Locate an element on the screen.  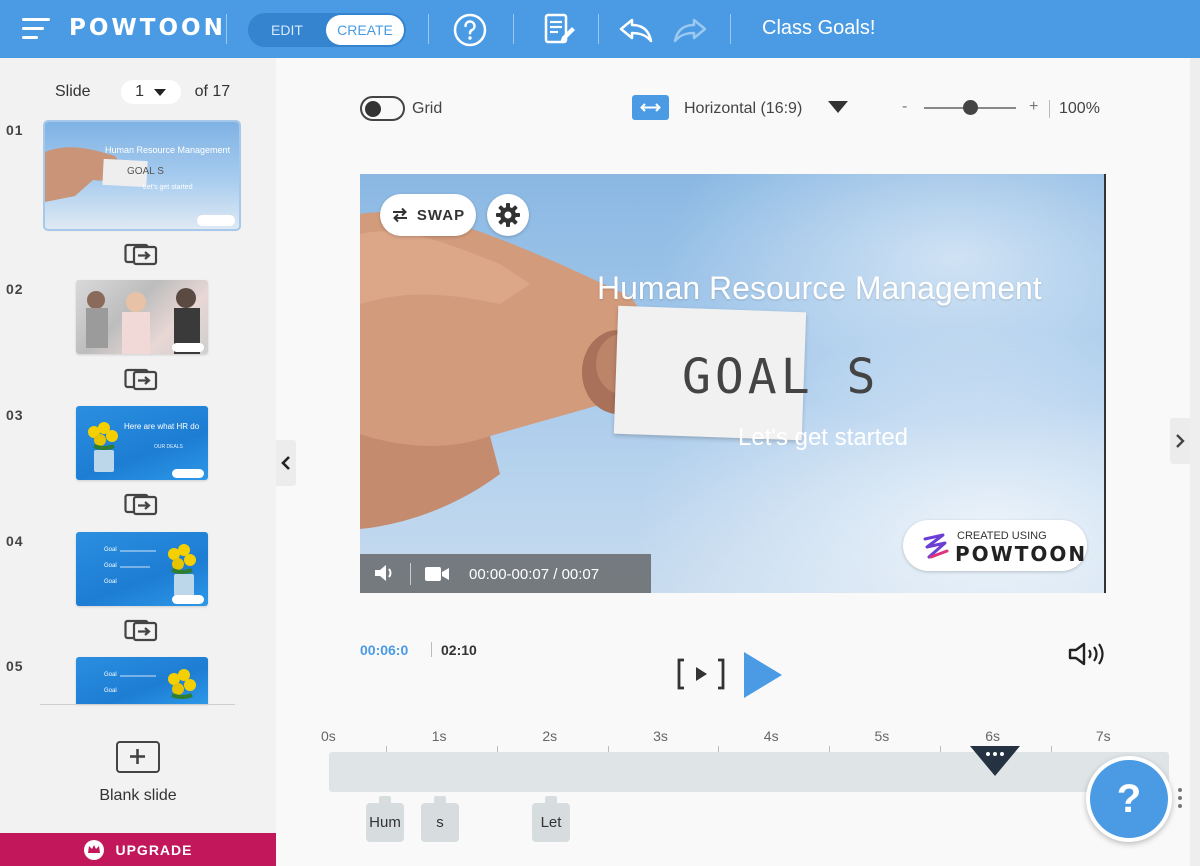
chevron-right-icon is located at coordinates (1180, 441).